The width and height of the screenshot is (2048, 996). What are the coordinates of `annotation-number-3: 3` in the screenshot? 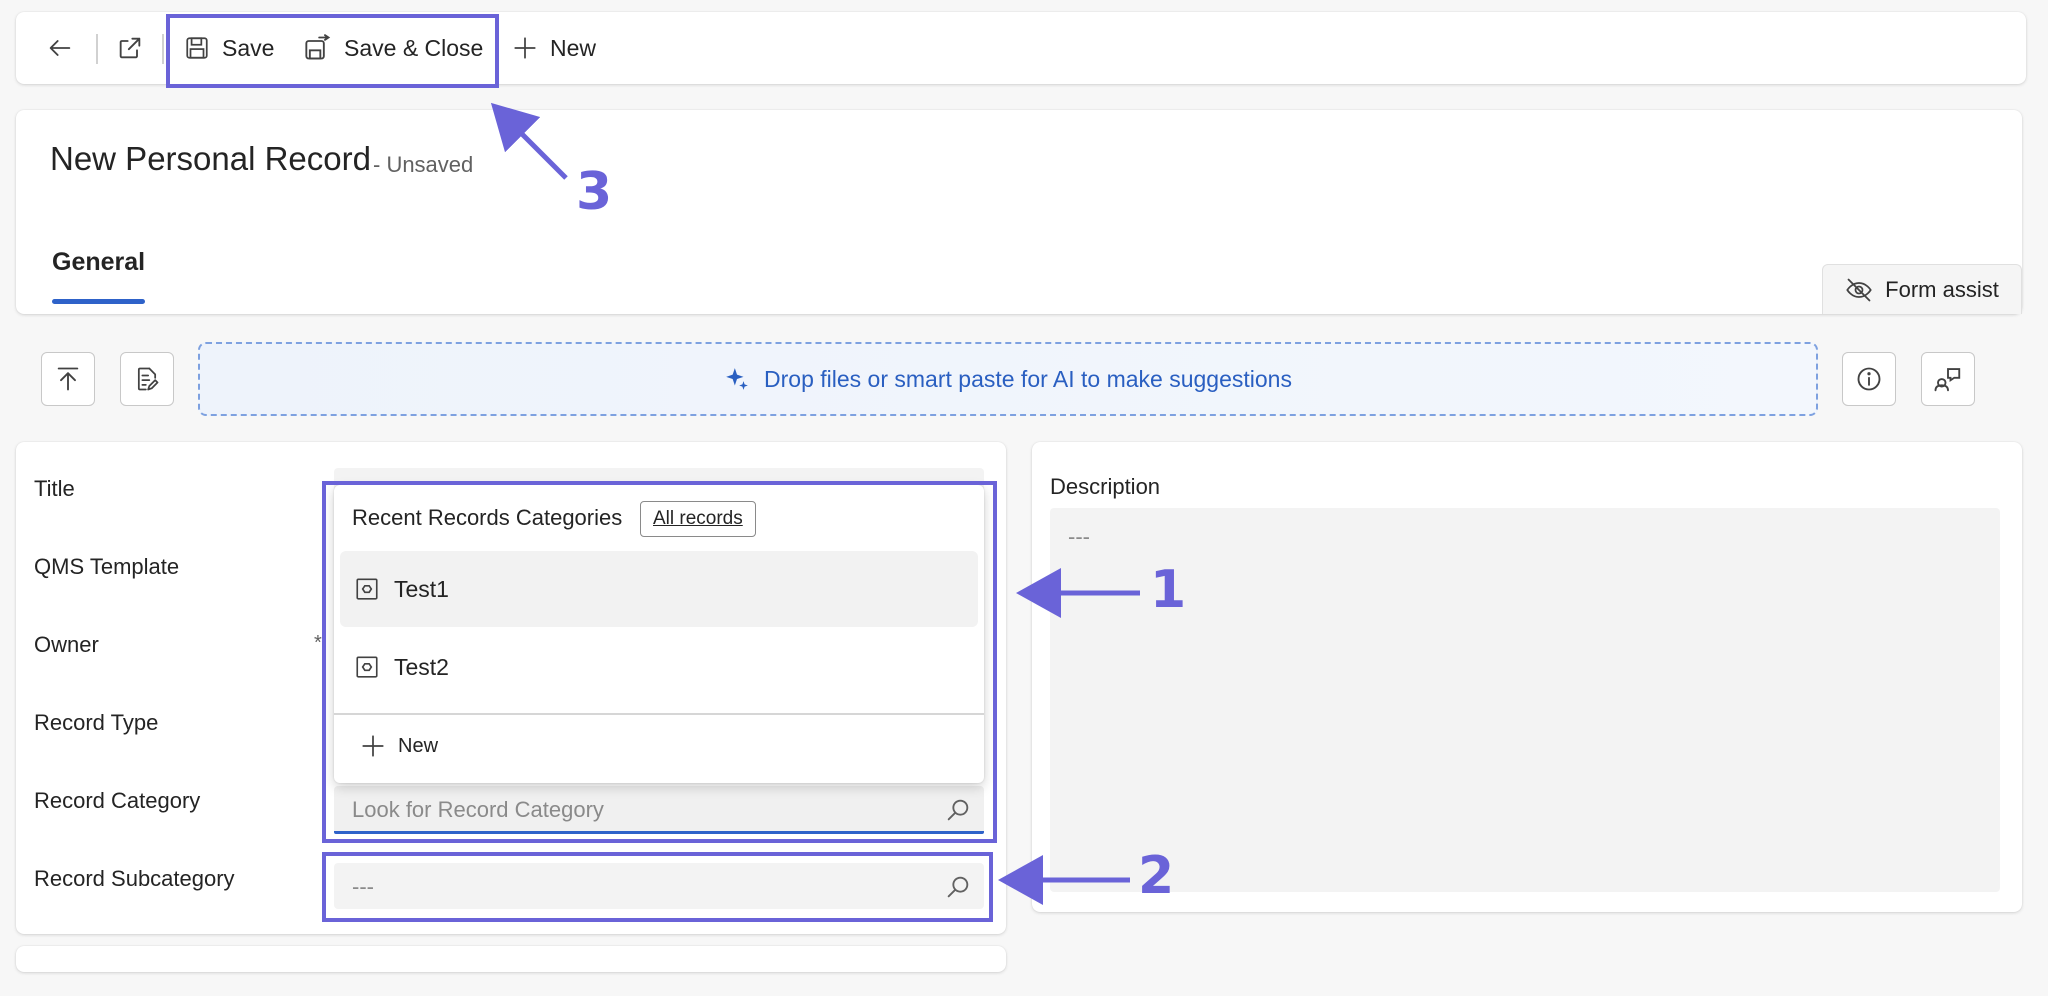 It's located at (594, 192).